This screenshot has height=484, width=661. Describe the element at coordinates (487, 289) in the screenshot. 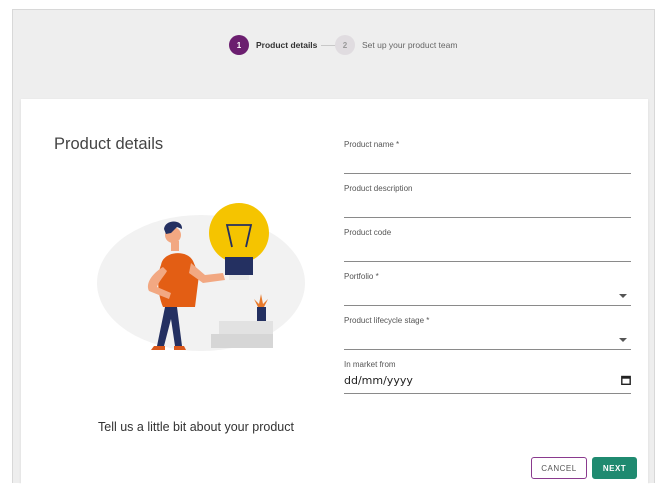

I see `portfolio-select: Portfolio *` at that location.